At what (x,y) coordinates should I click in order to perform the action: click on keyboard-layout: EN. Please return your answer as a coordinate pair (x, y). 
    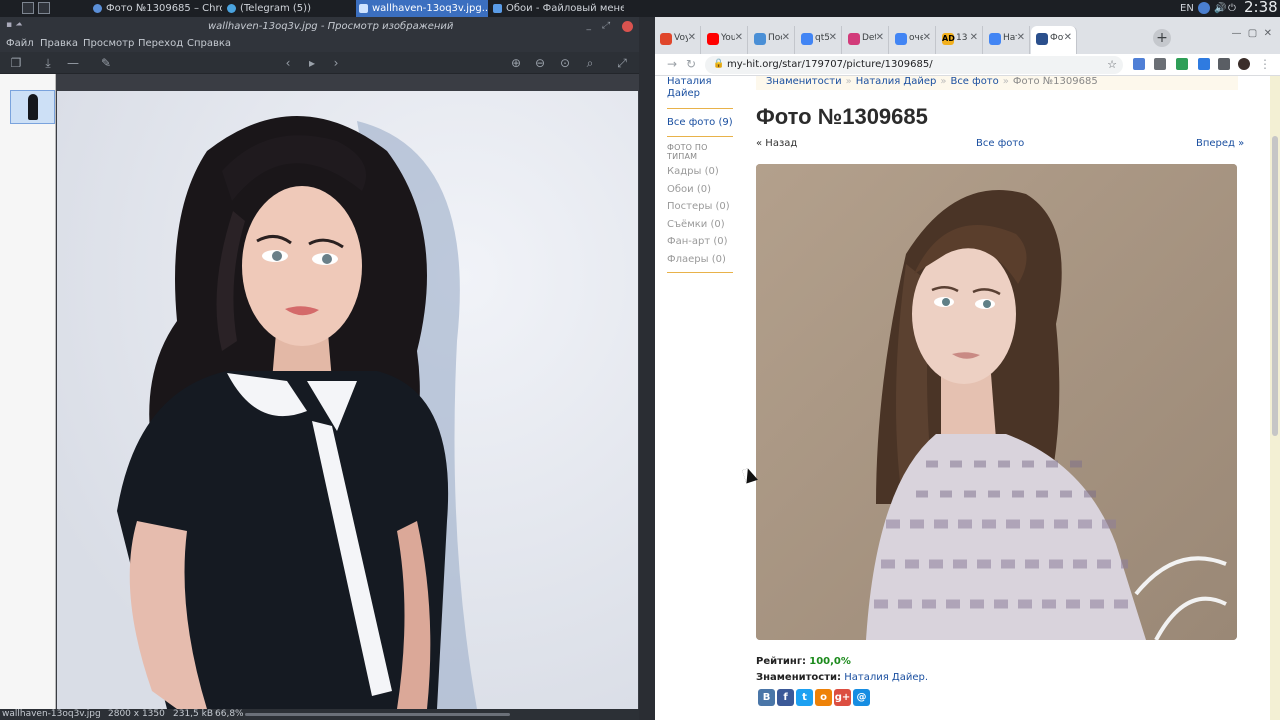
    Looking at the image, I should click on (1187, 8).